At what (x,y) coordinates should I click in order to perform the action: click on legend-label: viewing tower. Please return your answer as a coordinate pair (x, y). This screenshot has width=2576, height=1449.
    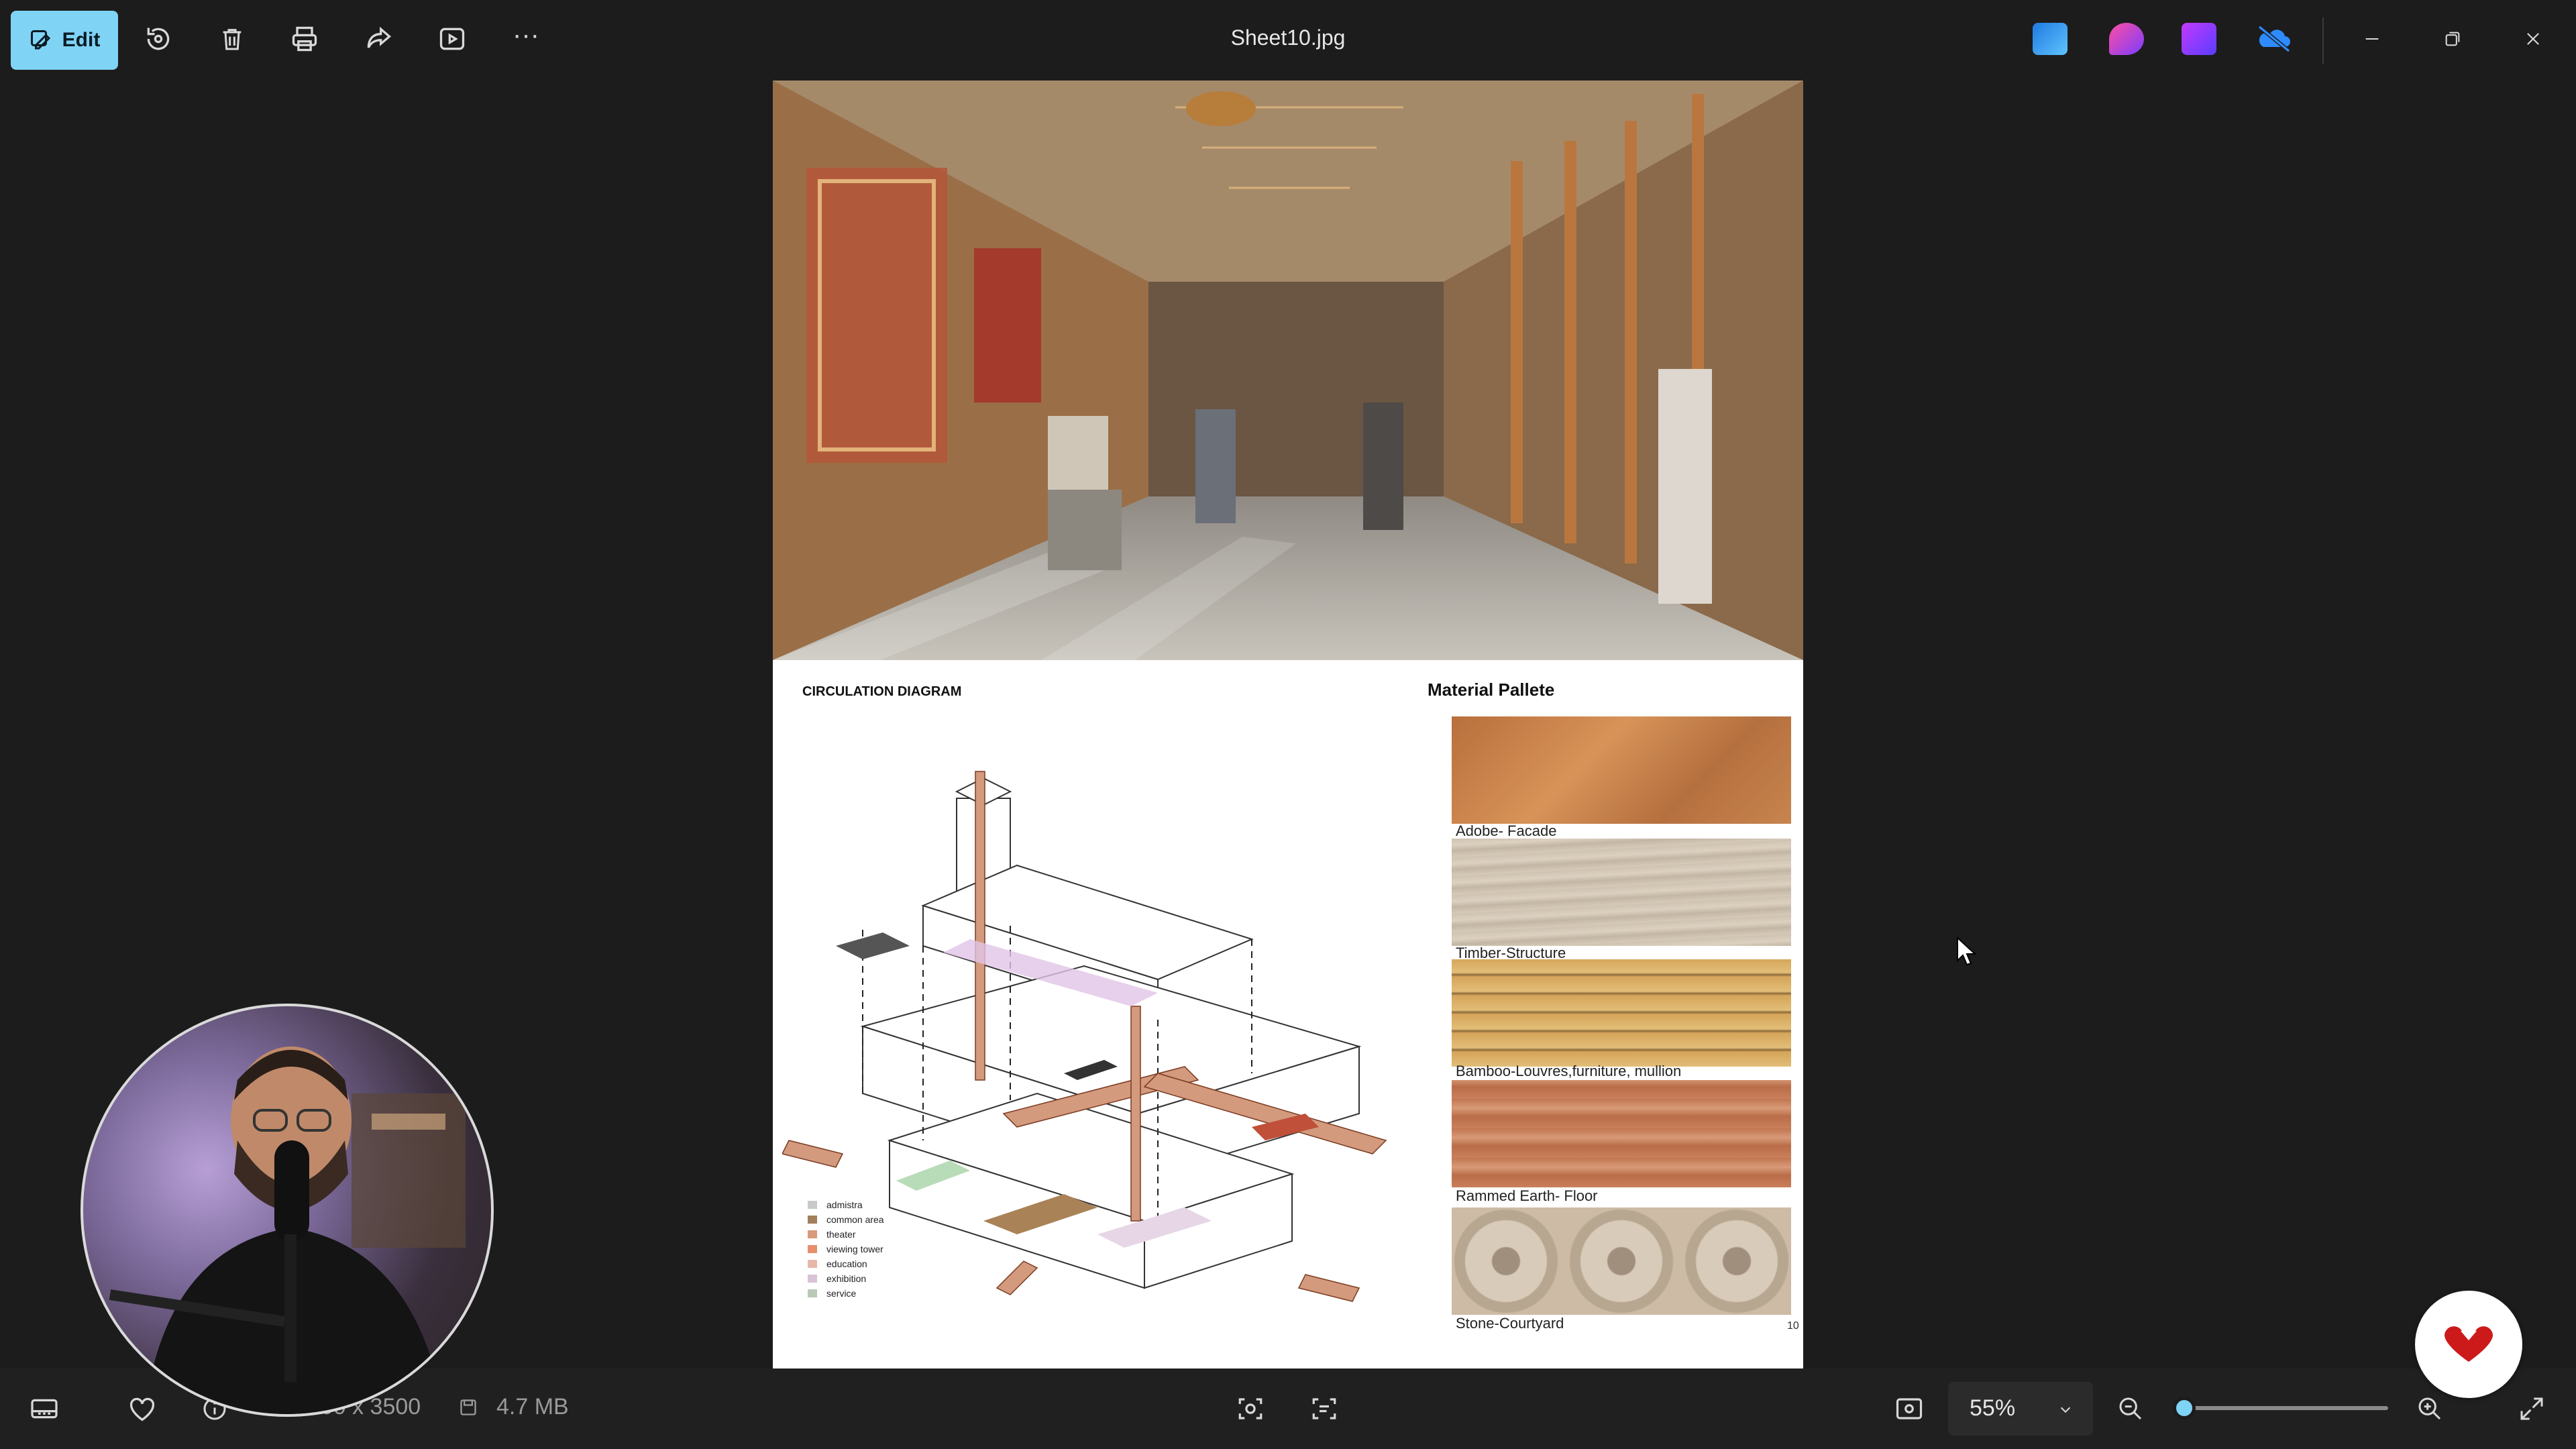
    Looking at the image, I should click on (854, 1249).